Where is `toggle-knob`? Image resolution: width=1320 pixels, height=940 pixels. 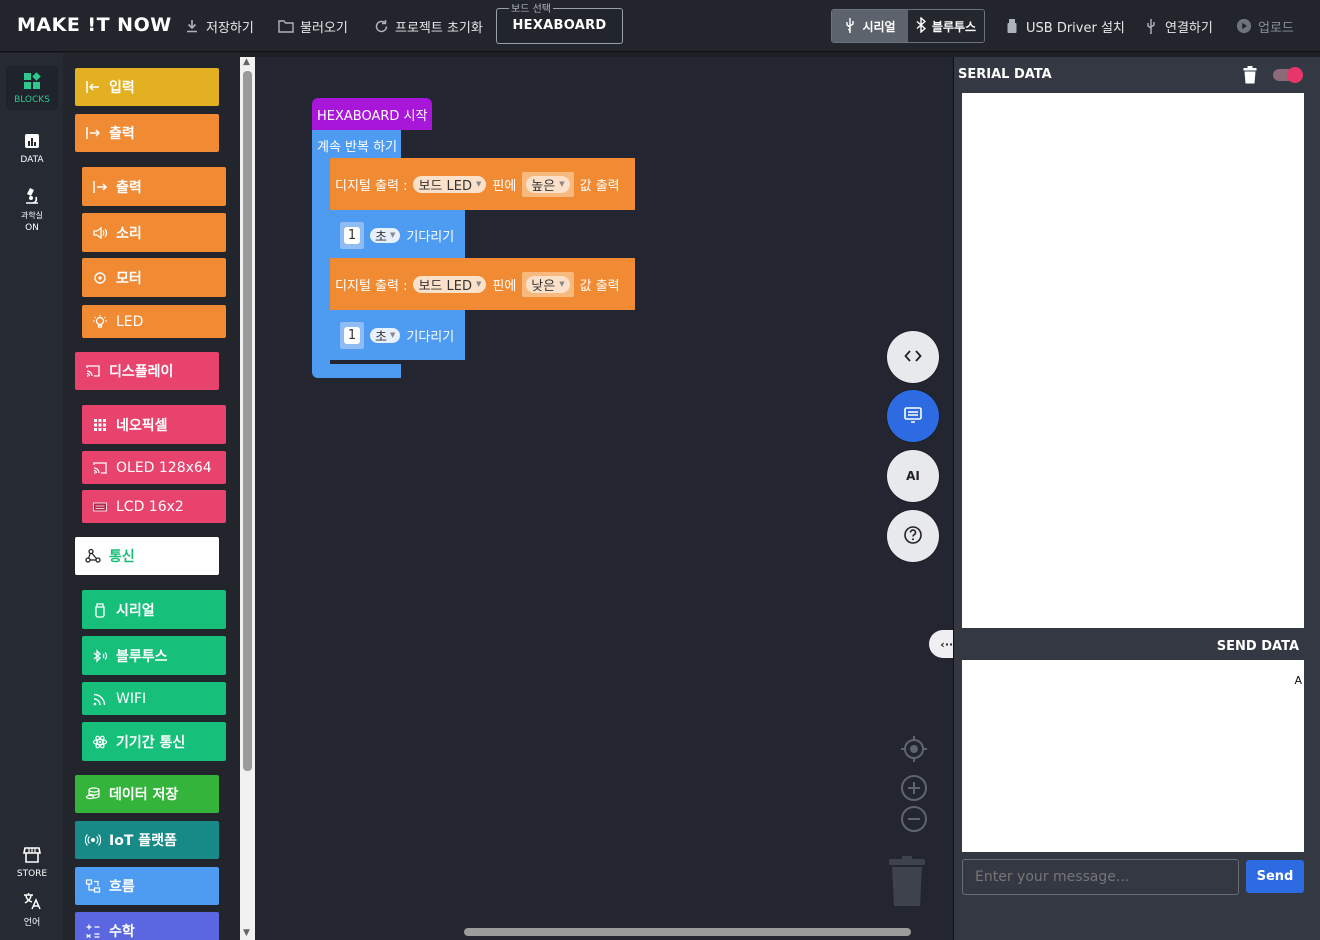 toggle-knob is located at coordinates (1295, 75).